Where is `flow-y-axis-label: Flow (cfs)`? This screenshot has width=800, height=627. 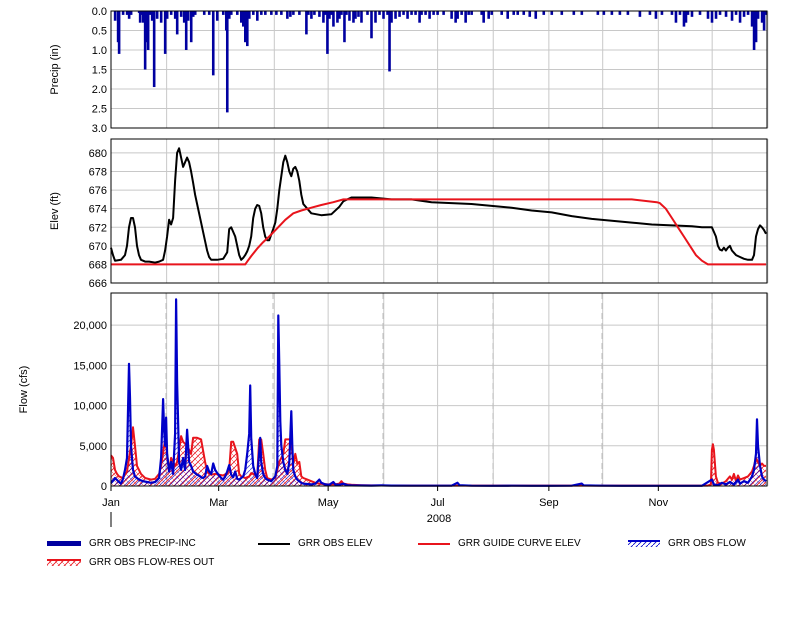
flow-y-axis-label: Flow (cfs) is located at coordinates (24, 390).